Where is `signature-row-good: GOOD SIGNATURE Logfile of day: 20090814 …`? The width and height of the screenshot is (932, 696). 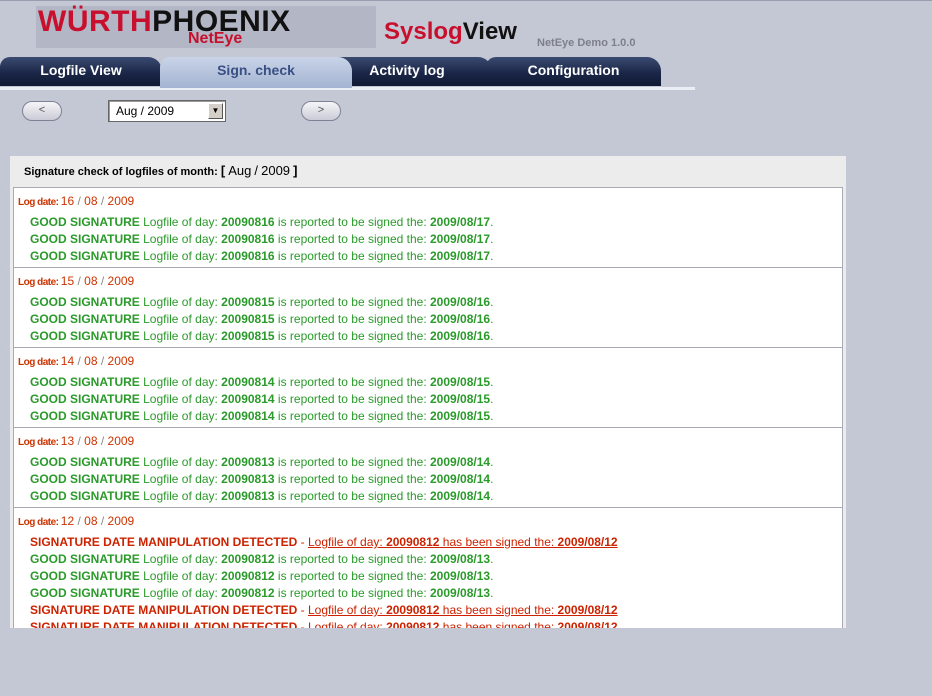 signature-row-good: GOOD SIGNATURE Logfile of day: 20090814 … is located at coordinates (428, 416).